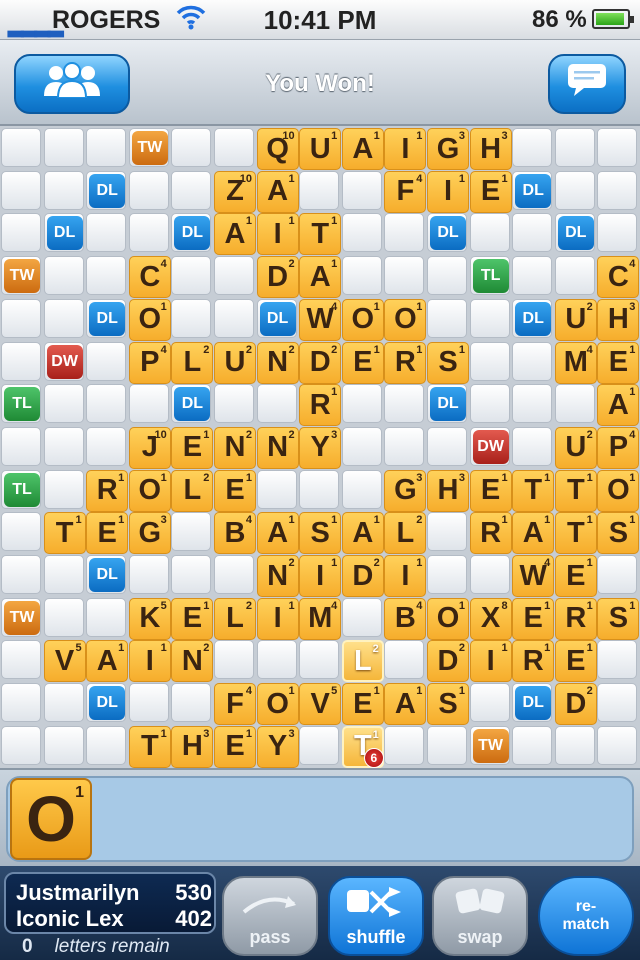 The image size is (640, 960). Describe the element at coordinates (480, 916) in the screenshot. I see `swap-button: swap` at that location.